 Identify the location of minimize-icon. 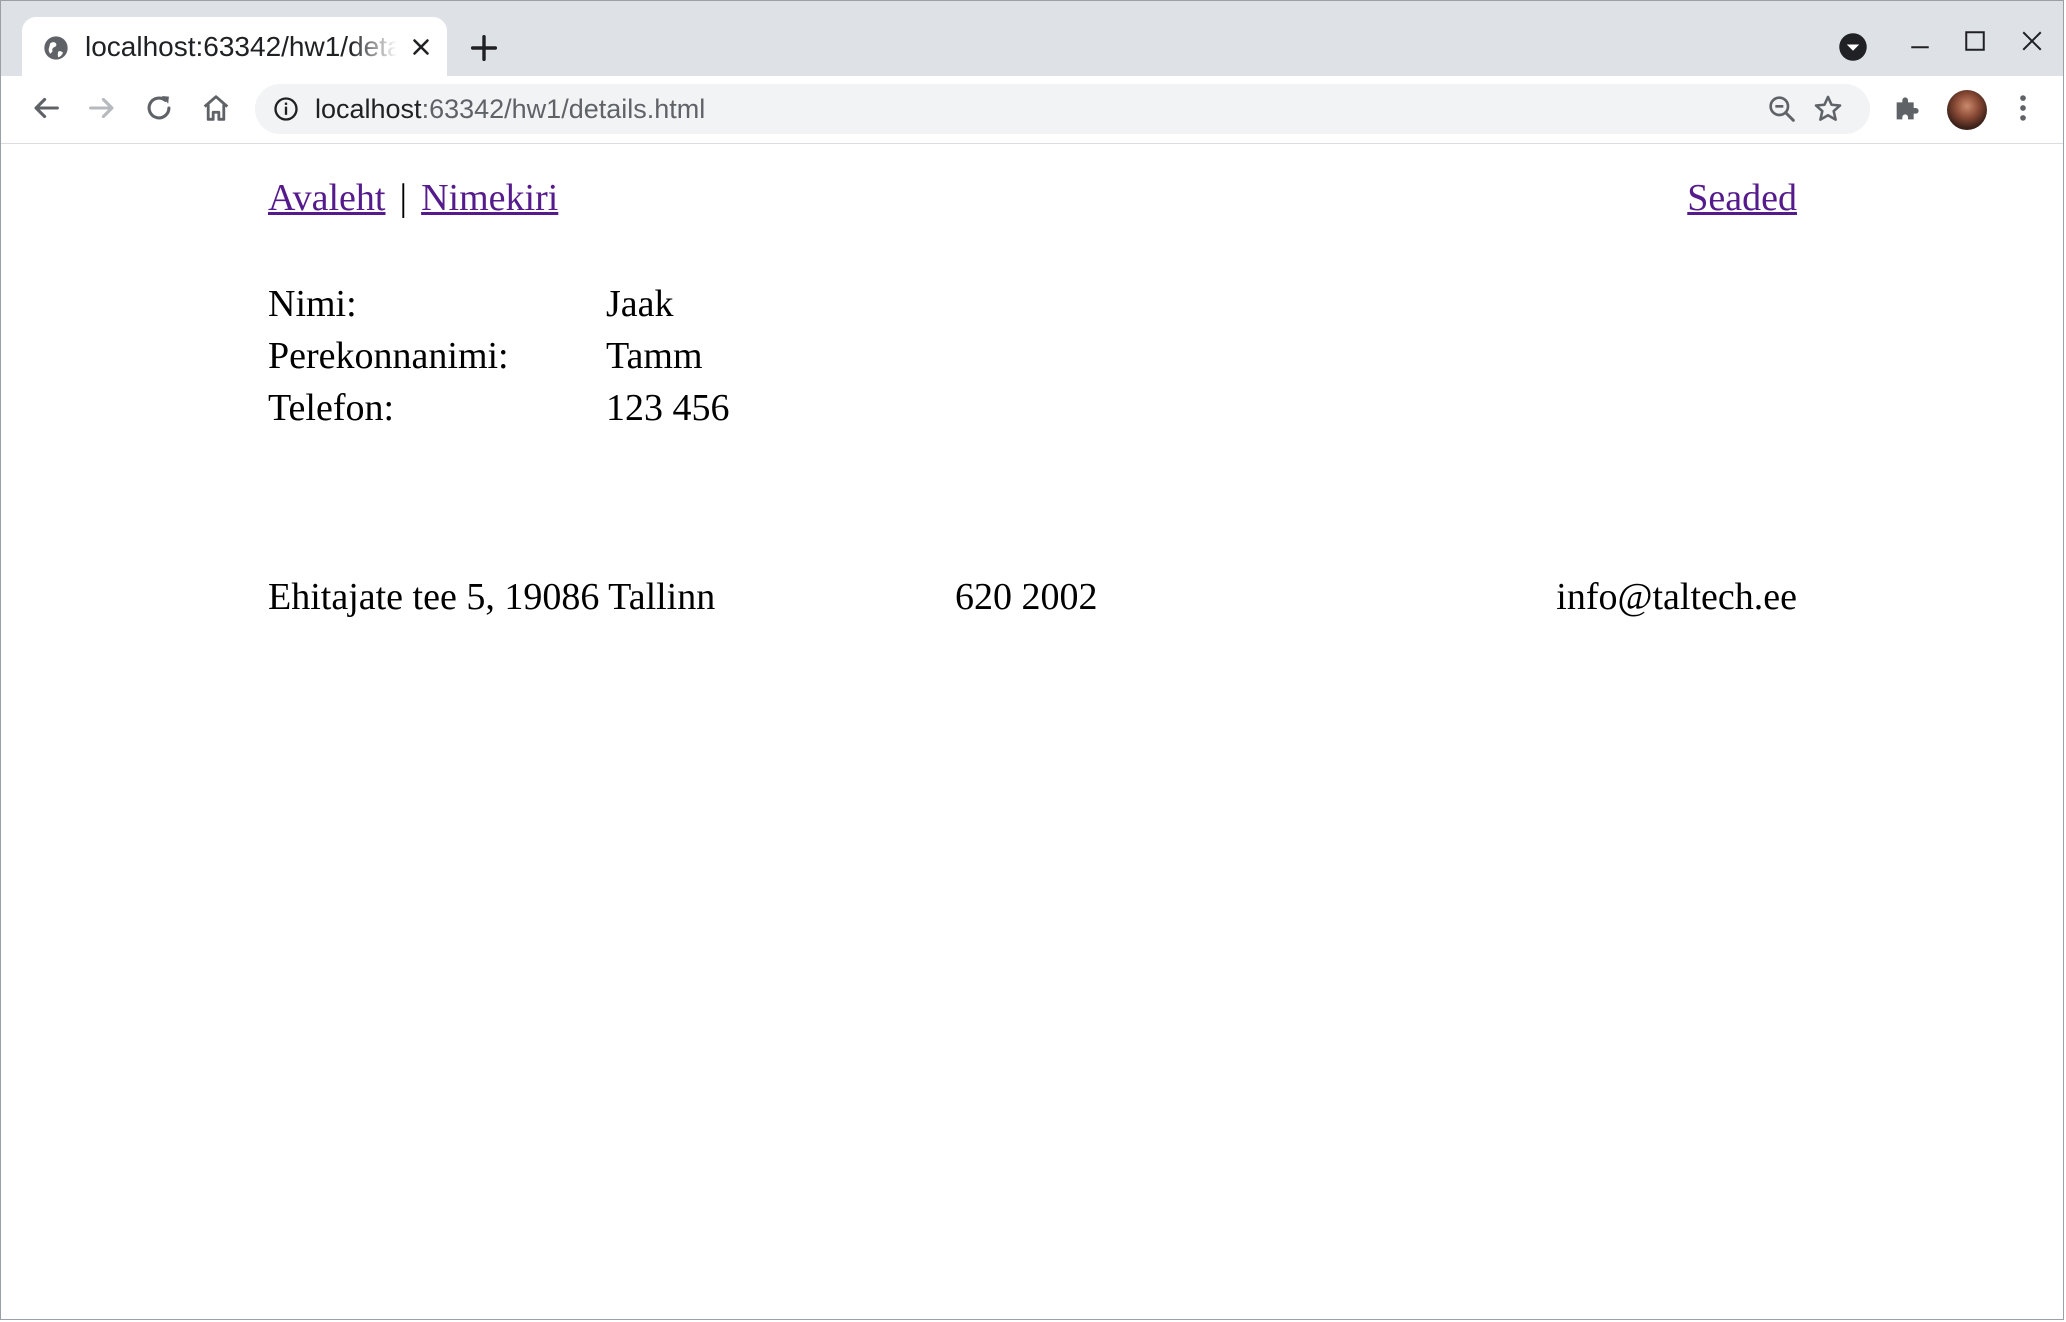
(1920, 46).